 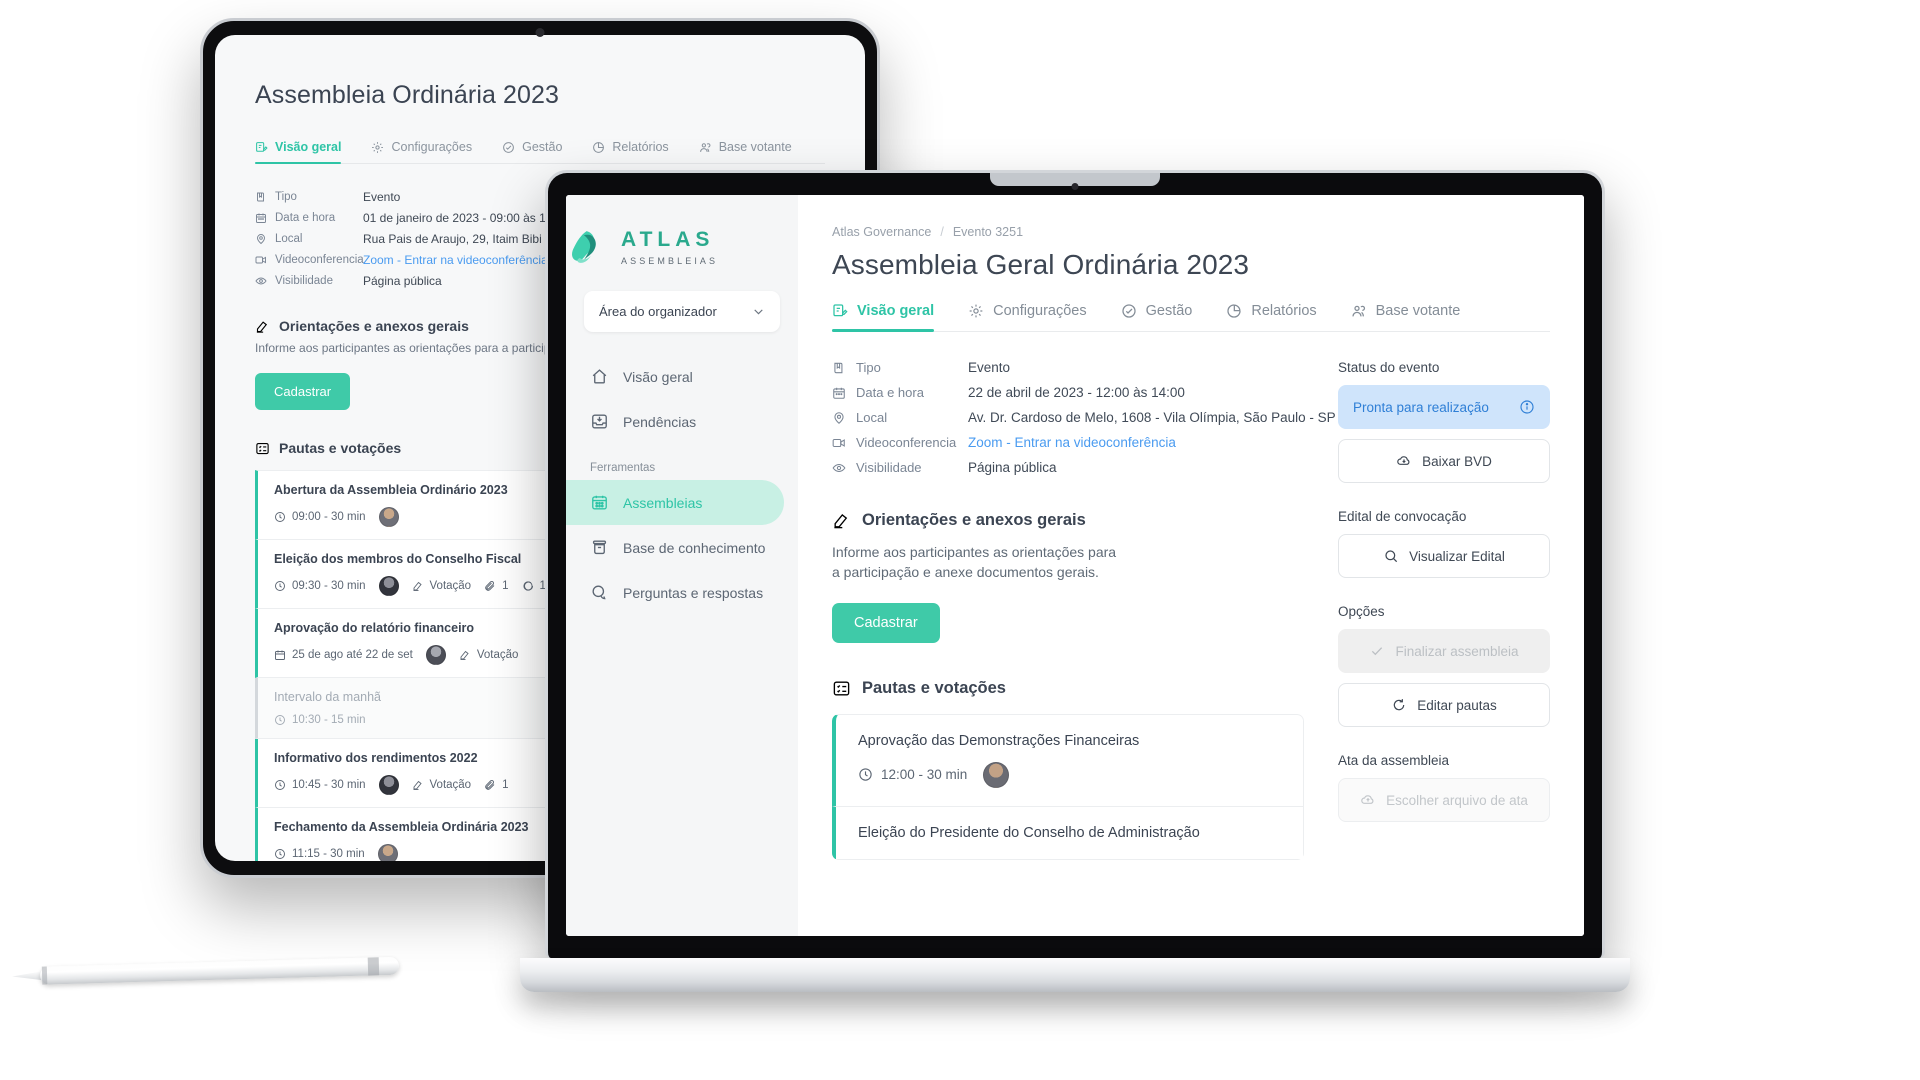 I want to click on finalizar-label: Finalizar assembleia, so click(x=1457, y=651).